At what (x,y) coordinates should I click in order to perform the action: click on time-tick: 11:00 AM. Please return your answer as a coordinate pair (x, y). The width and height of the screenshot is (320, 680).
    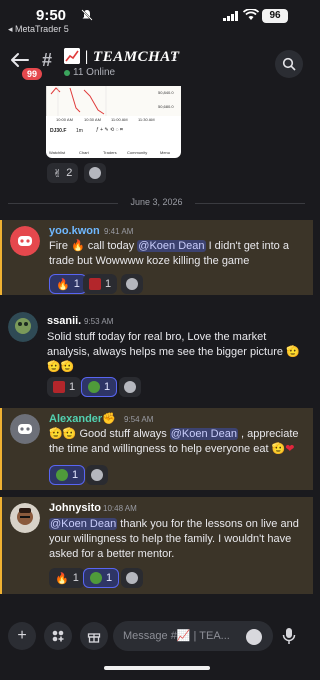
    Looking at the image, I should click on (119, 119).